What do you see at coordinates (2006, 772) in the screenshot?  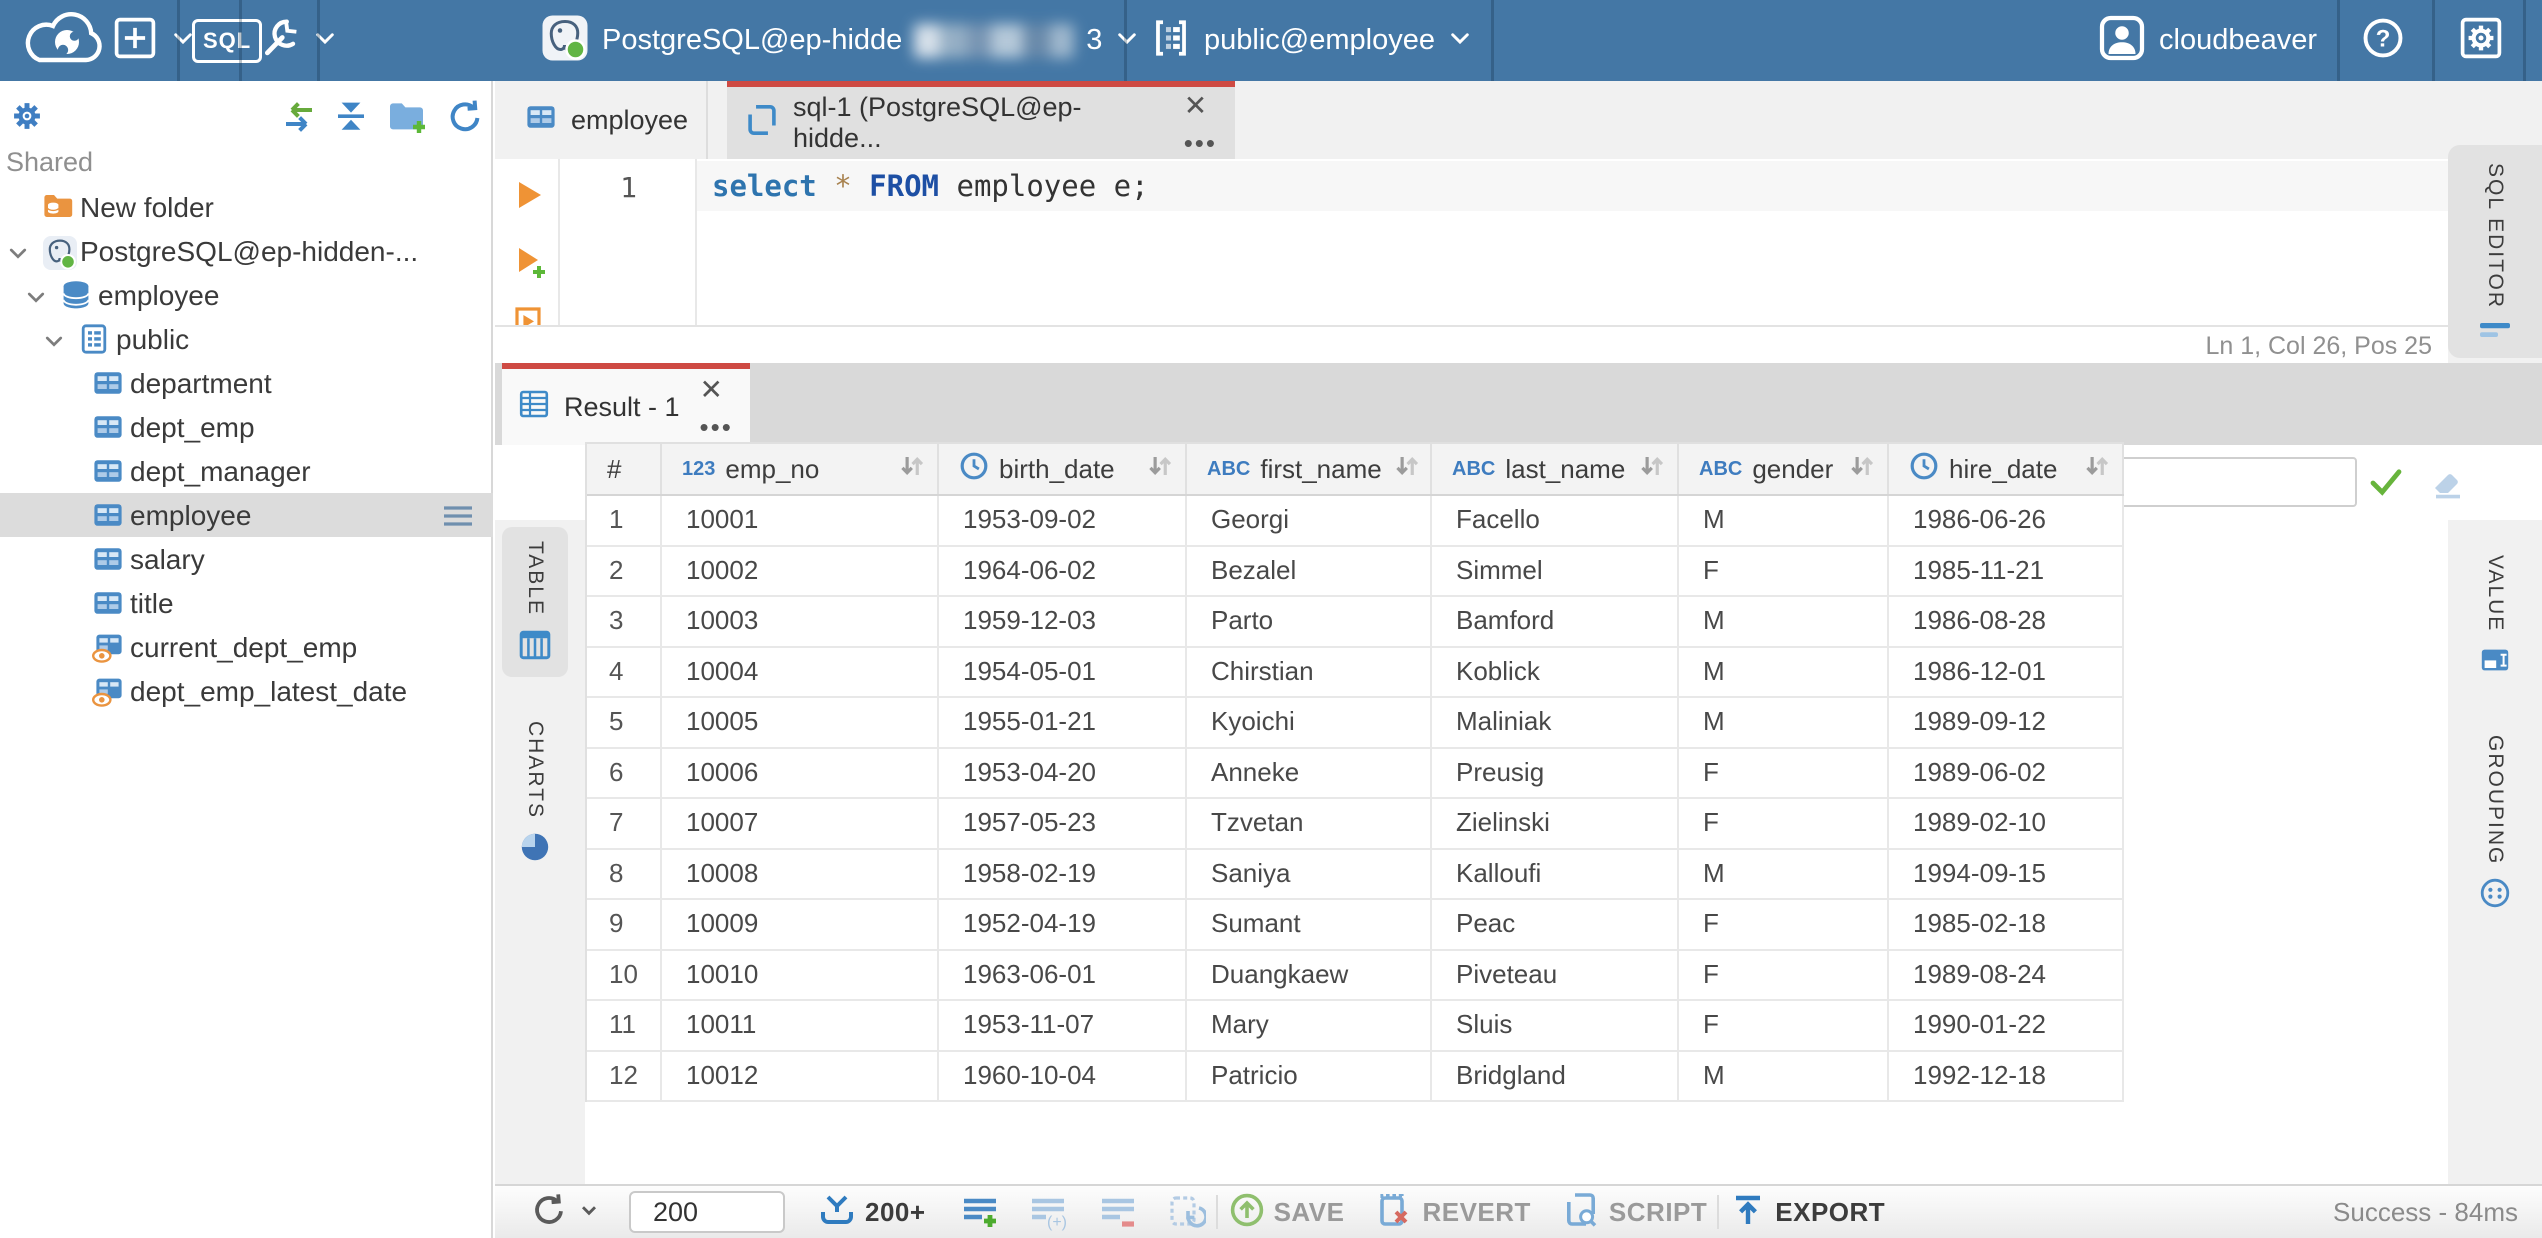 I see `data-cell: 1989-06-02` at bounding box center [2006, 772].